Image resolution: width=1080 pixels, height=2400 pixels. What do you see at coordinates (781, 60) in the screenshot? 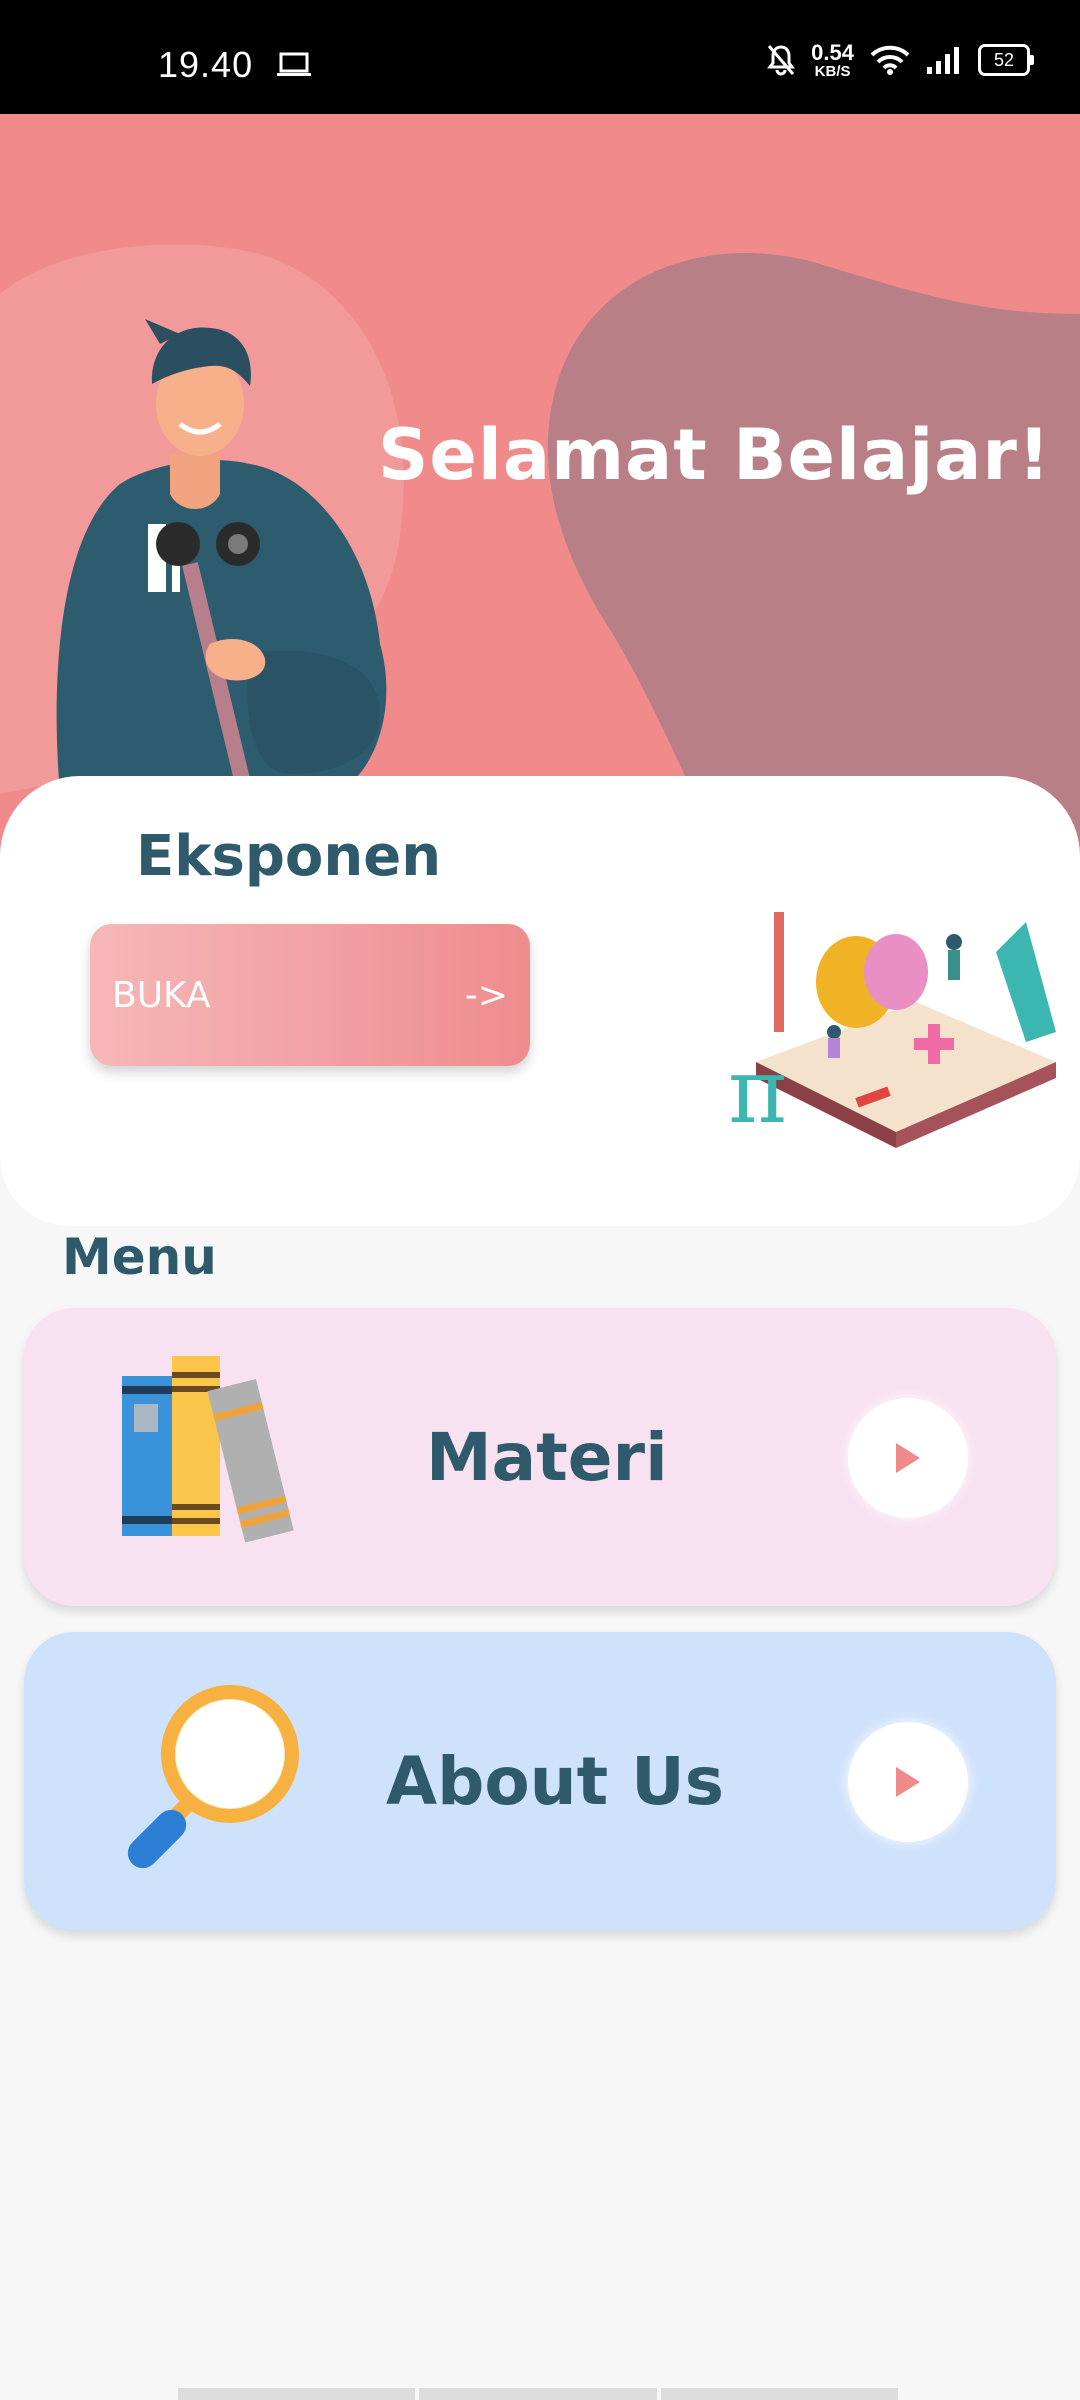
I see `notifications-off-icon` at bounding box center [781, 60].